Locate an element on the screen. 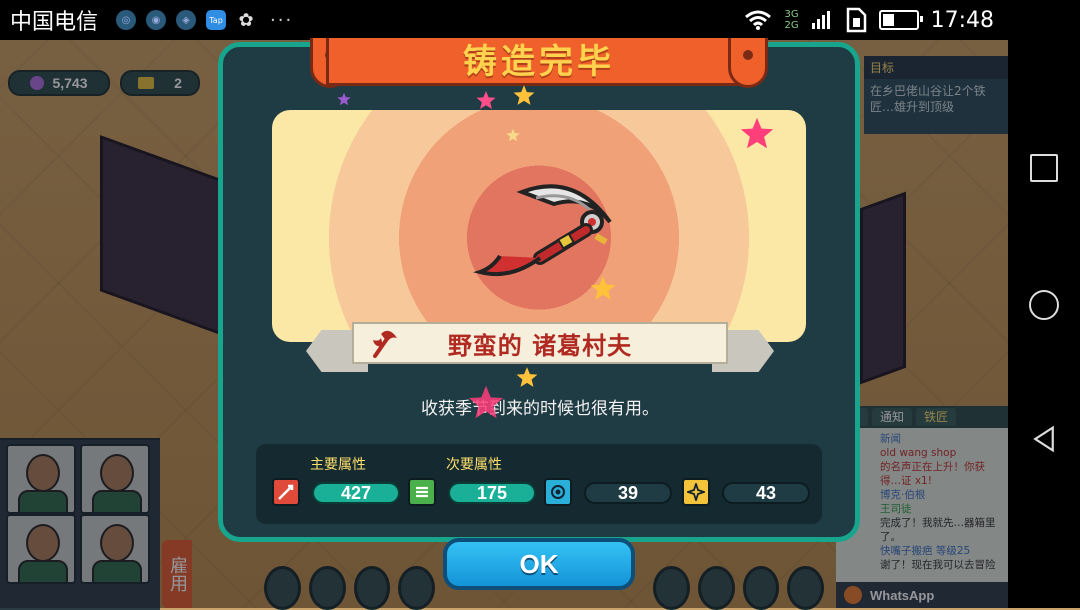 The width and height of the screenshot is (1080, 610). signal-icon is located at coordinates (820, 20).